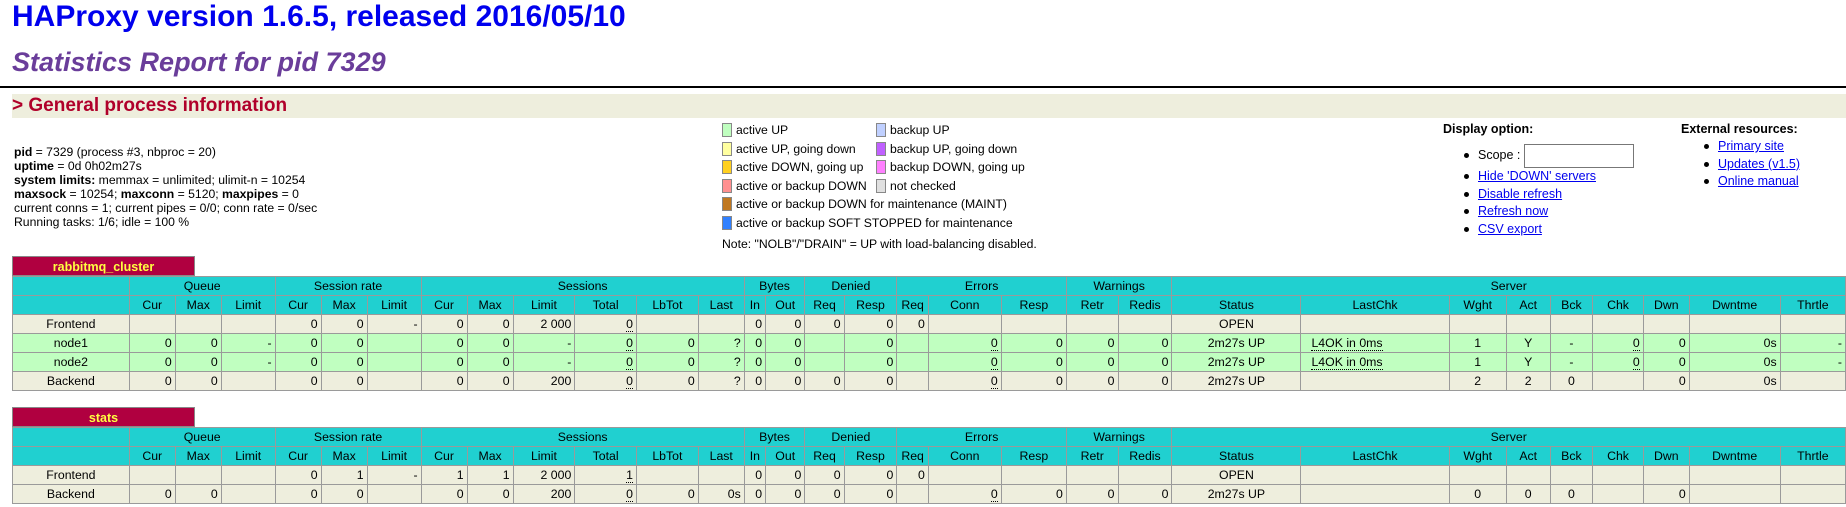 The image size is (1846, 507). What do you see at coordinates (103, 266) in the screenshot?
I see `proxy-name-rabbitmq-cluster: rabbitmq_cluster` at bounding box center [103, 266].